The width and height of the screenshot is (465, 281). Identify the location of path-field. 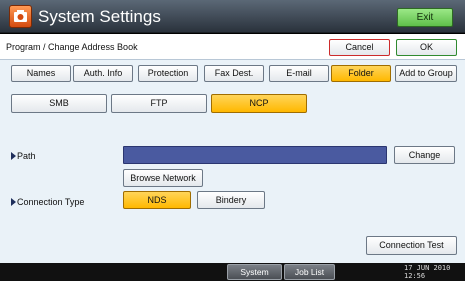
(255, 155).